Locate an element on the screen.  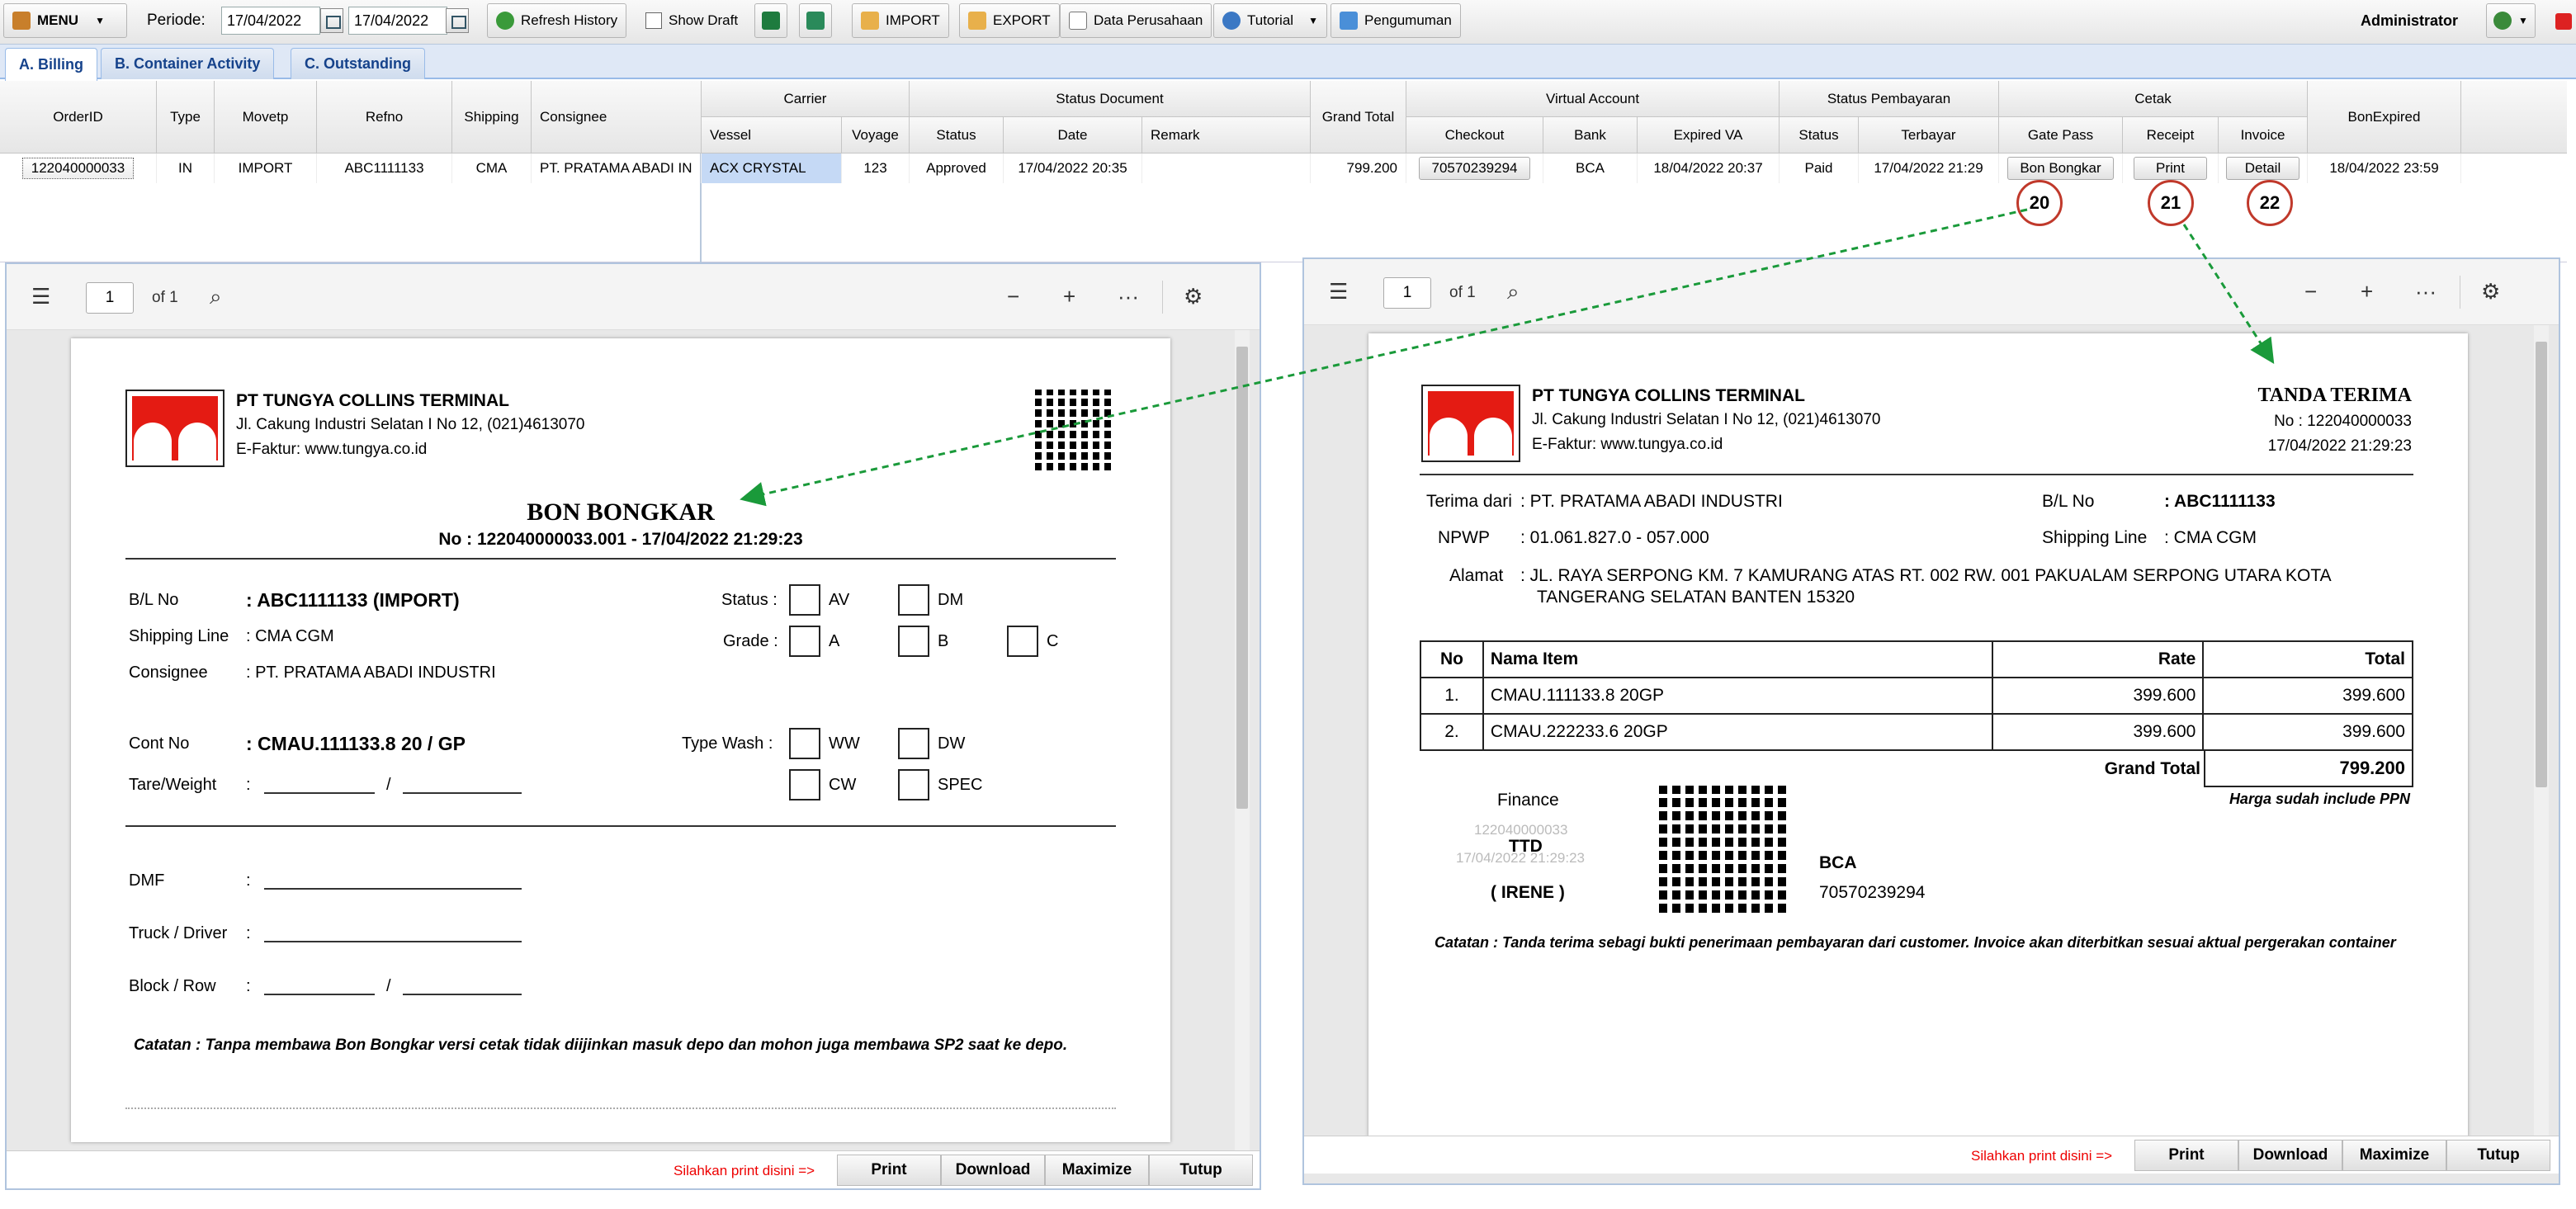
callout-arrows is located at coordinates (1507, 357).